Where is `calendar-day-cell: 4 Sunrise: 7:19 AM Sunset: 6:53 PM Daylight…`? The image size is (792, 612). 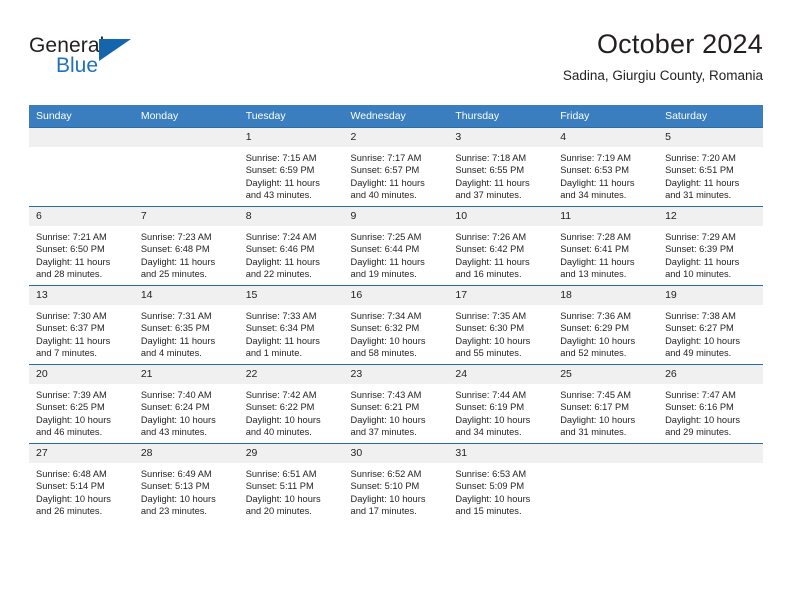
calendar-day-cell: 4 Sunrise: 7:19 AM Sunset: 6:53 PM Daylight… is located at coordinates (606, 167).